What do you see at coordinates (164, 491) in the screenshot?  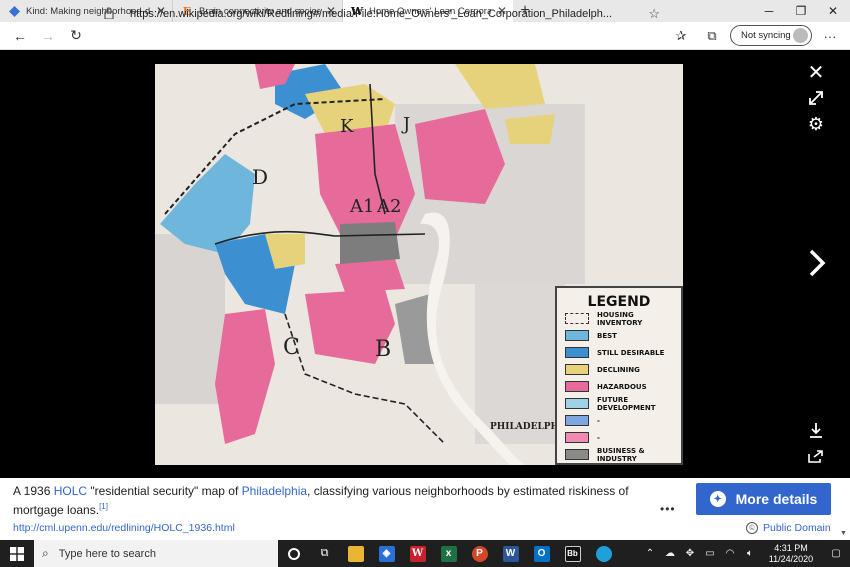 I see `caption-text: "residential security" map of` at bounding box center [164, 491].